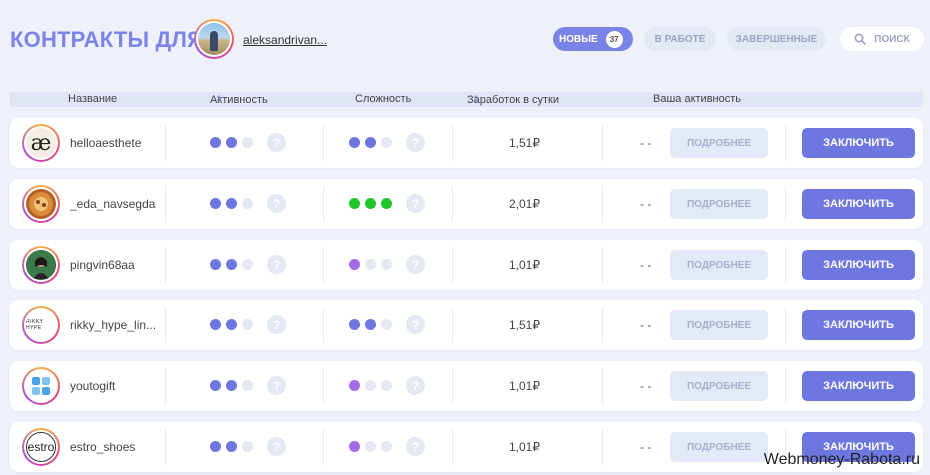 This screenshot has height=475, width=930. I want to click on table-row: pingvin68aa?? 1,01₽ - - ПОДРОБНЕЕ ЗАКЛЮЧИТЬ, so click(466, 265).